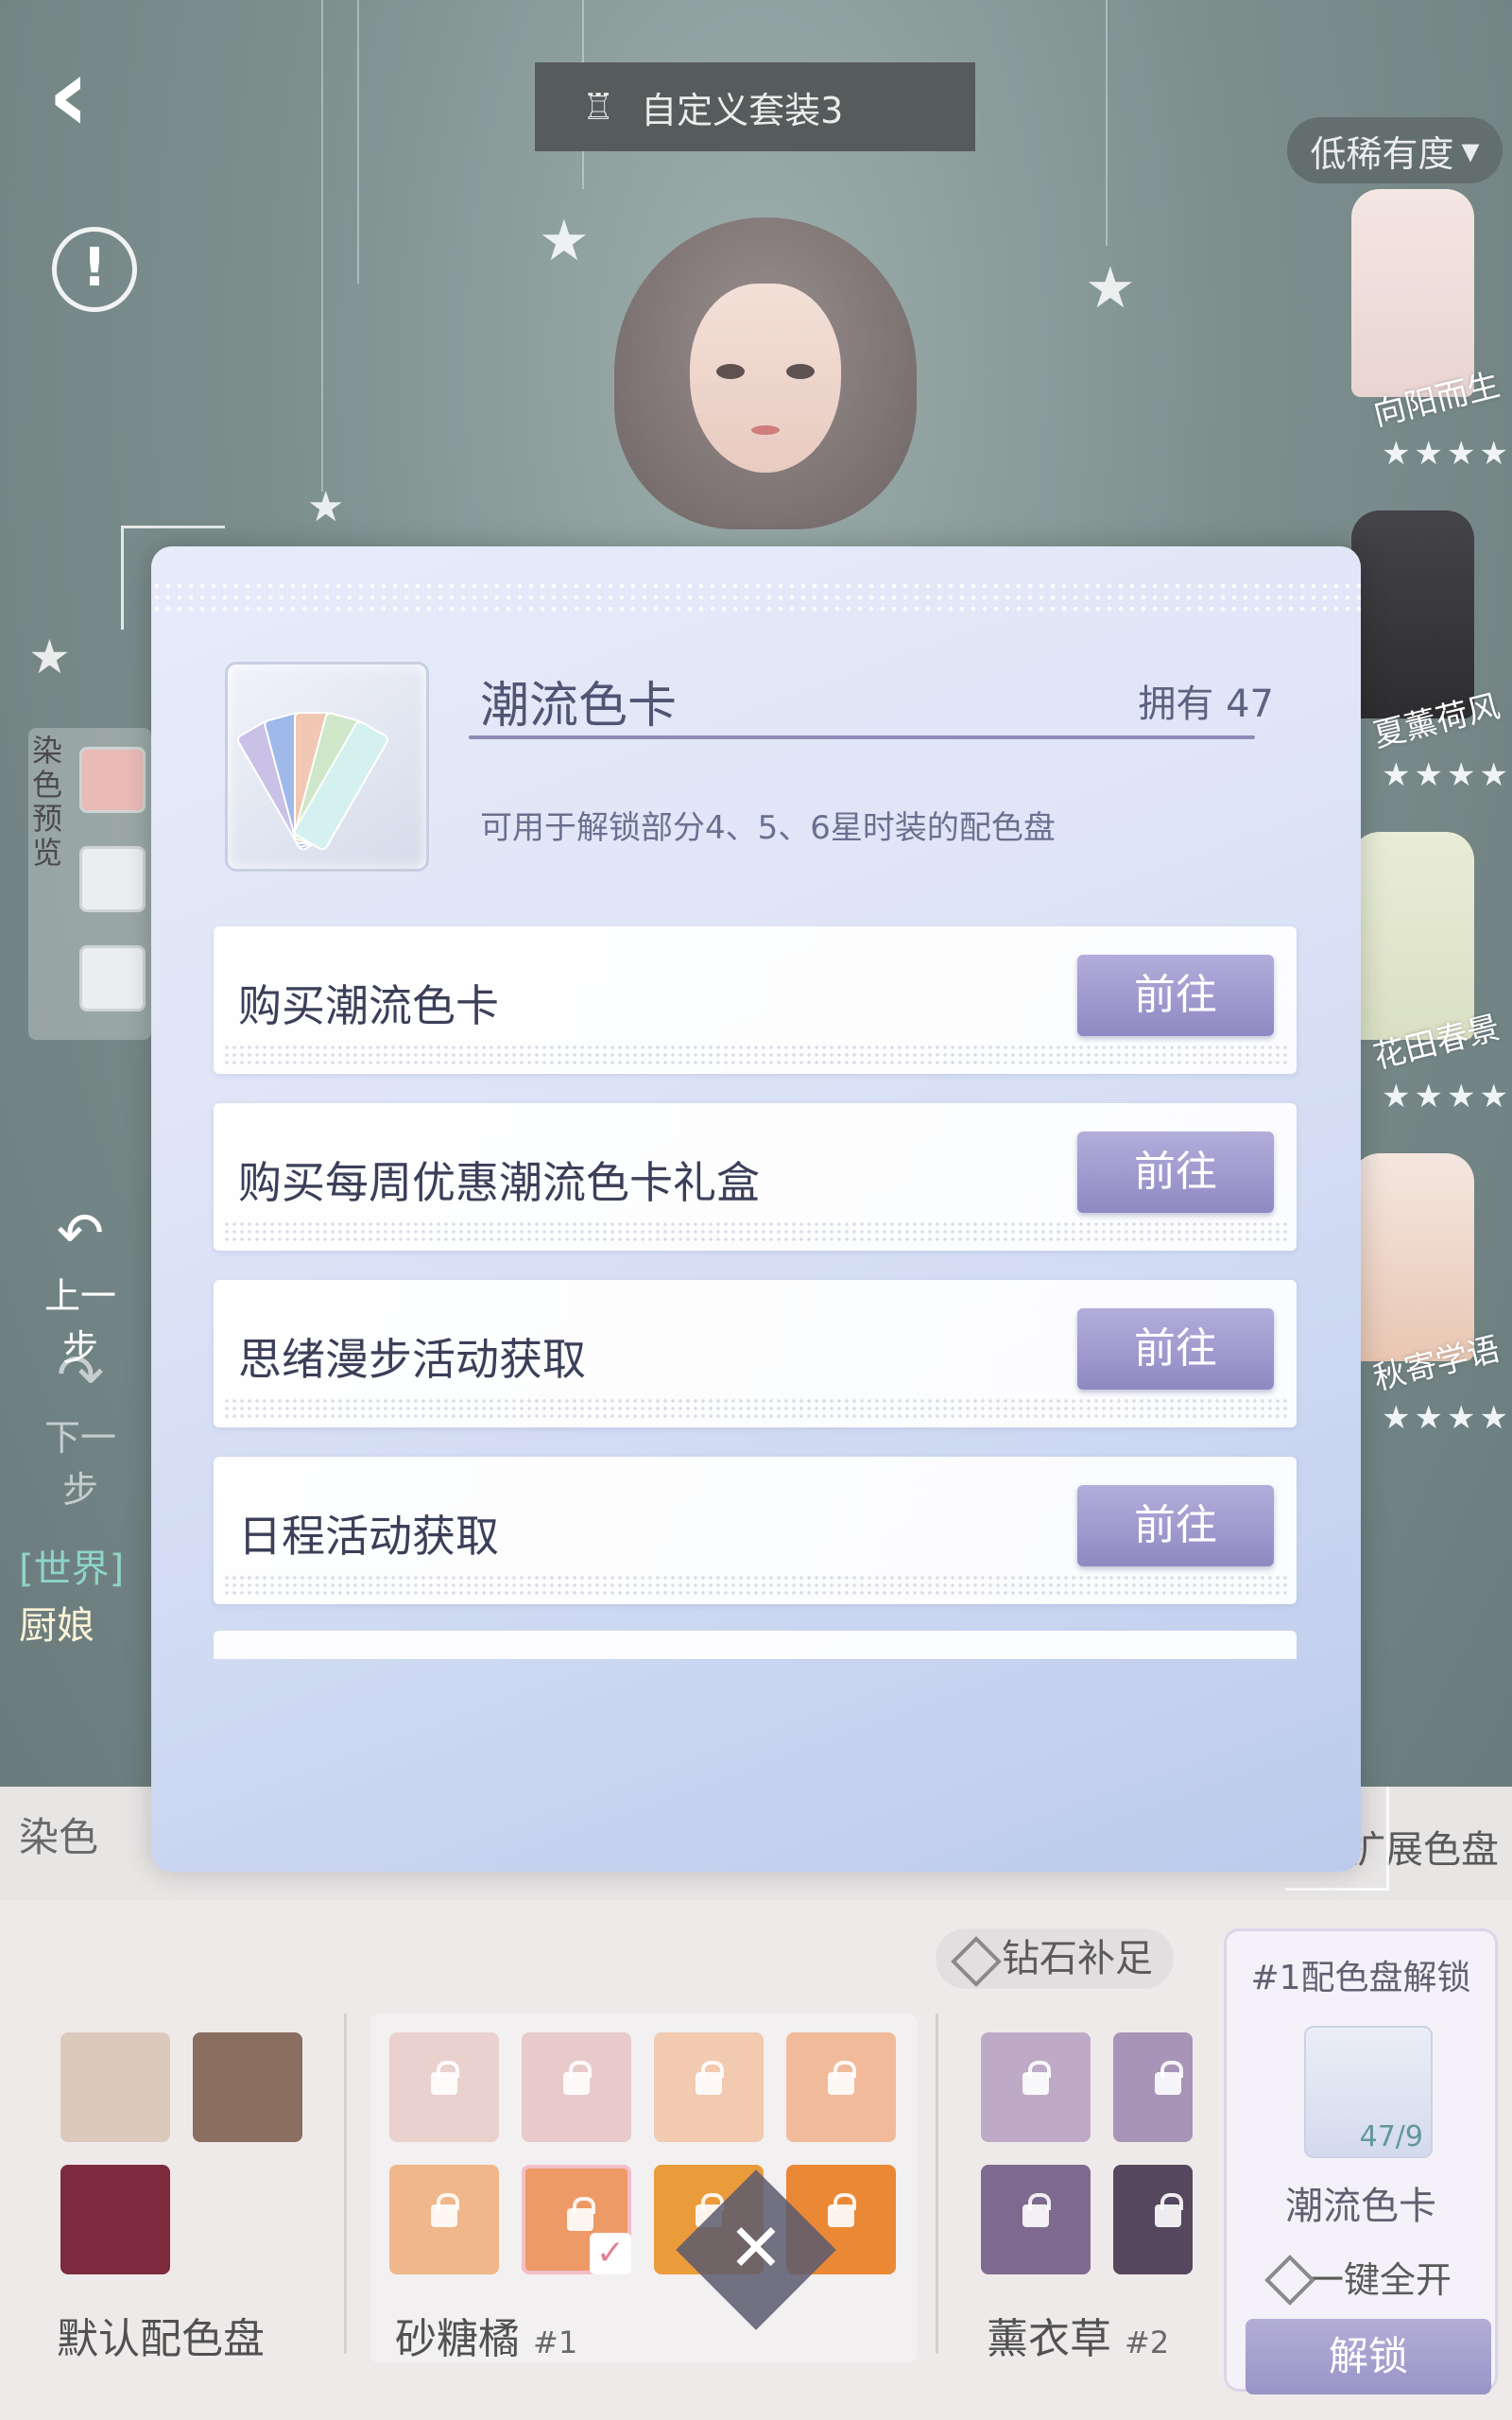 This screenshot has height=2420, width=1512. Describe the element at coordinates (312, 773) in the screenshot. I see `color-fan-icon` at that location.